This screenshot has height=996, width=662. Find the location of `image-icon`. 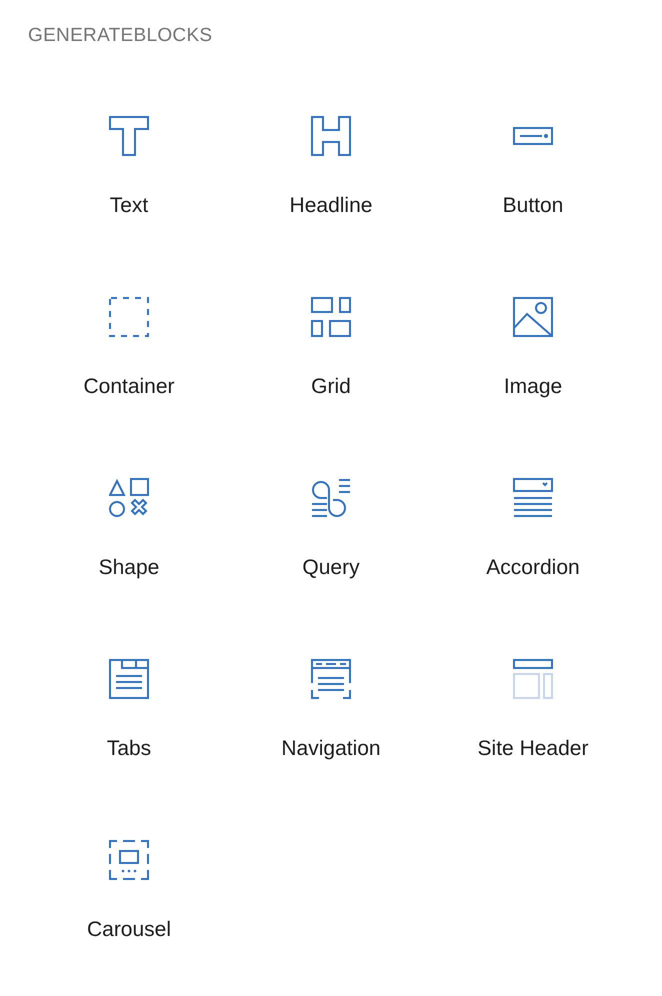

image-icon is located at coordinates (533, 317).